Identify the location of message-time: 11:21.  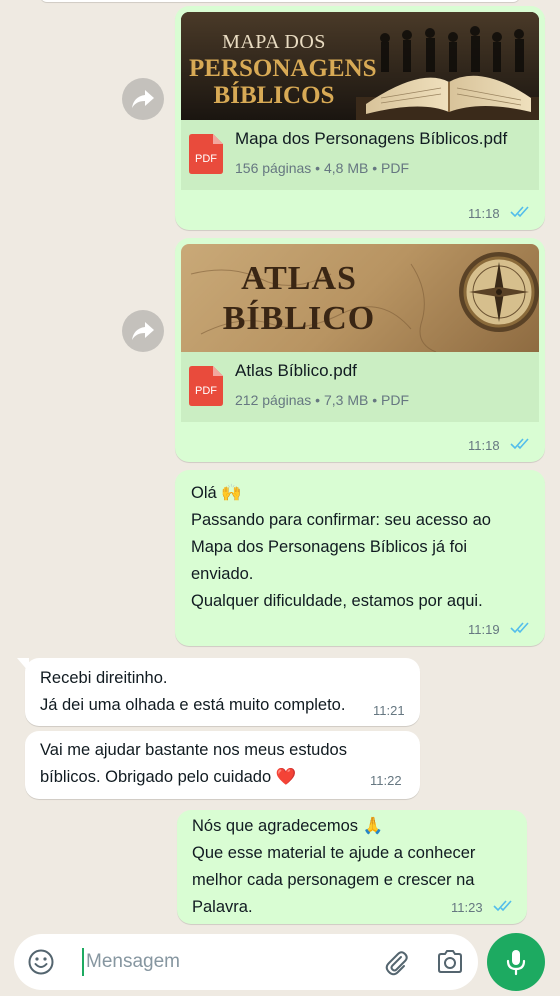
(389, 710).